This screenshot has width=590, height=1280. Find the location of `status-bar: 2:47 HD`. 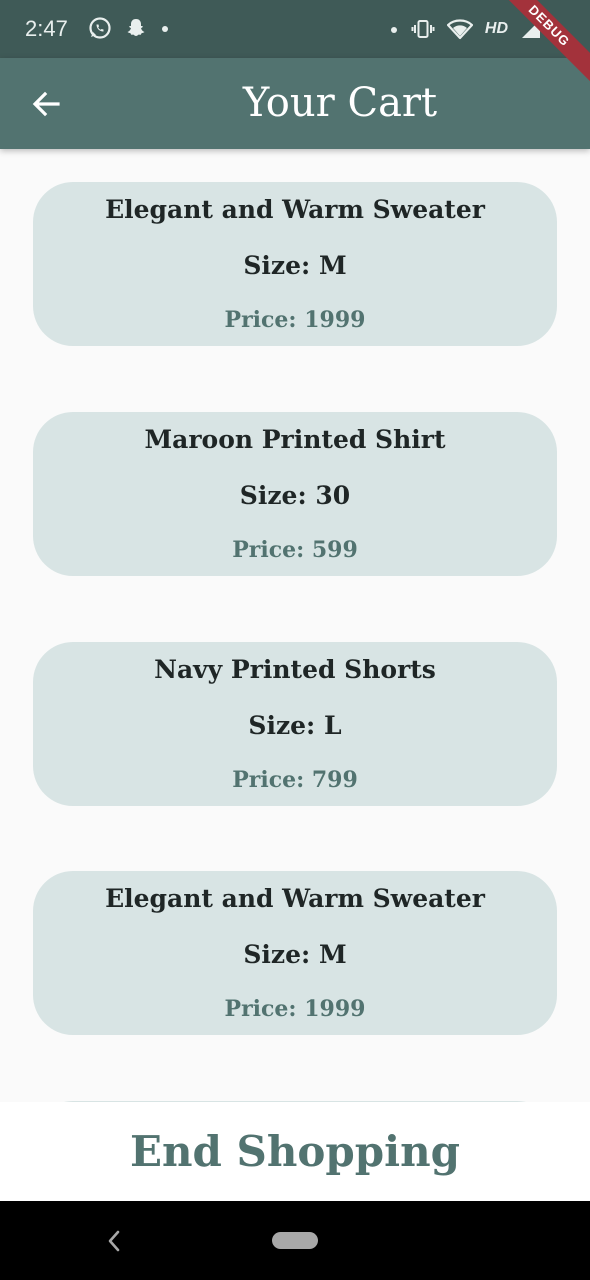

status-bar: 2:47 HD is located at coordinates (295, 29).